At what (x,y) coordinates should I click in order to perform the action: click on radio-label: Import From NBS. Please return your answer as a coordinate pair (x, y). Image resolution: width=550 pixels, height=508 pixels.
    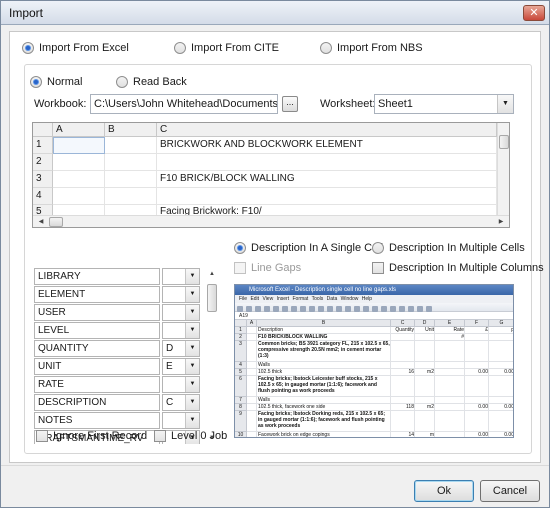
    Looking at the image, I should click on (380, 48).